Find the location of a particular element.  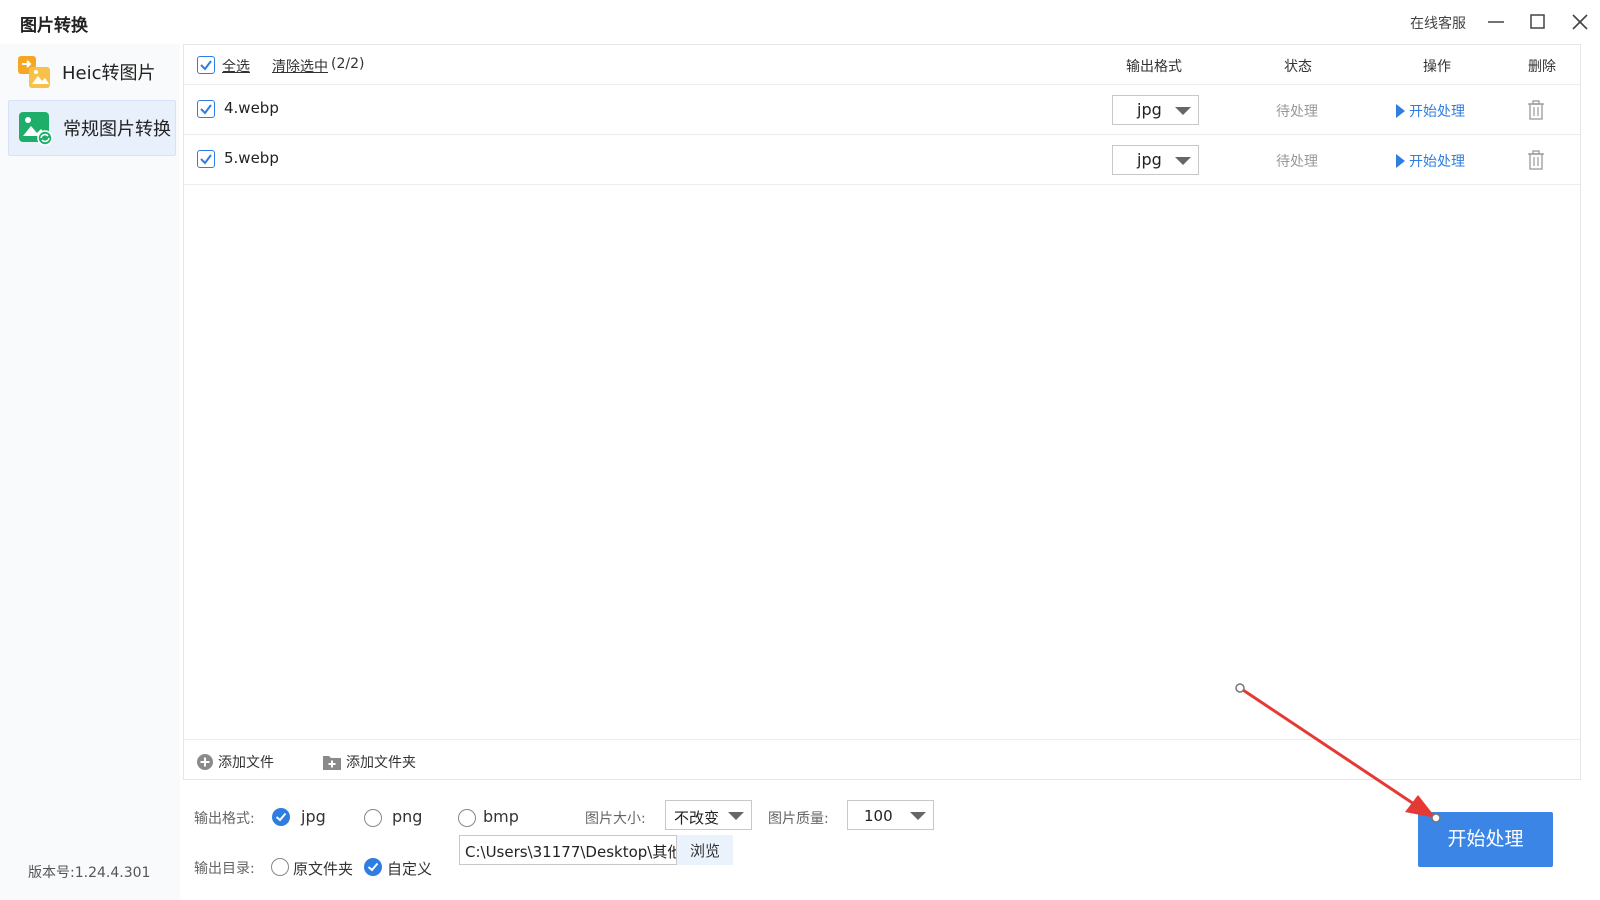

add-file-button: 添加文件 is located at coordinates (235, 762).